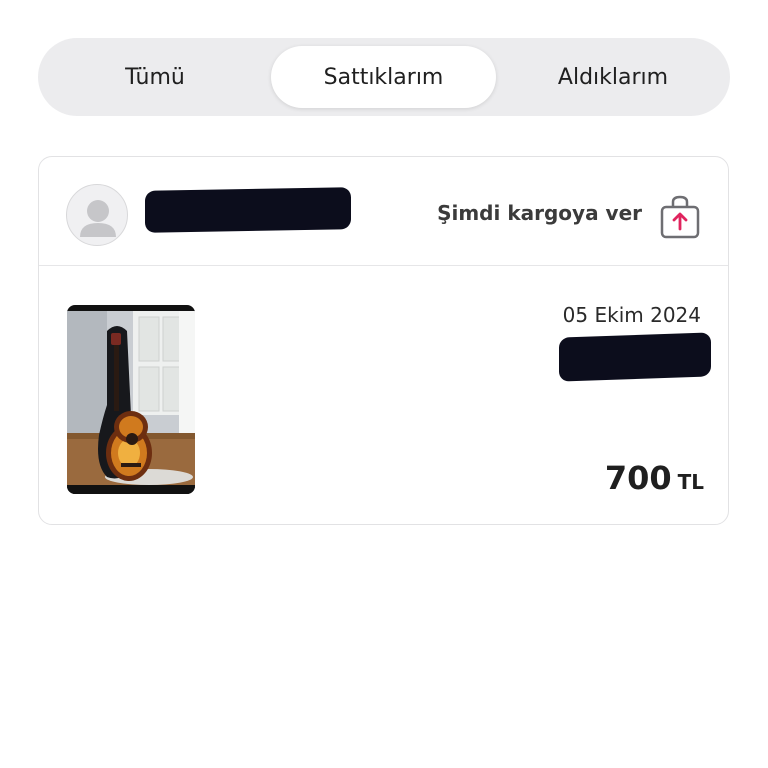 This screenshot has width=768, height=768. Describe the element at coordinates (635, 357) in the screenshot. I see `redacted-order-detail` at that location.